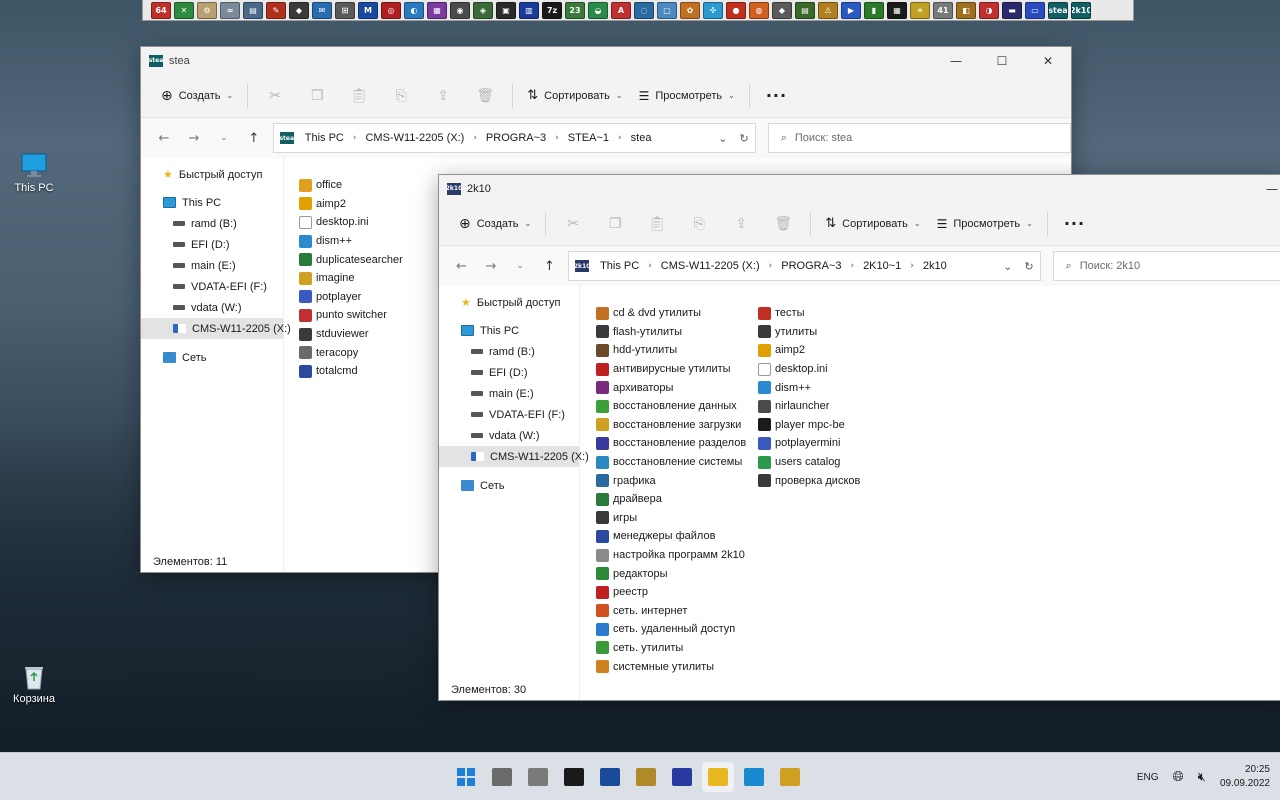 The width and height of the screenshot is (1280, 800). Describe the element at coordinates (790, 777) in the screenshot. I see `taskbar-app-app-c` at that location.